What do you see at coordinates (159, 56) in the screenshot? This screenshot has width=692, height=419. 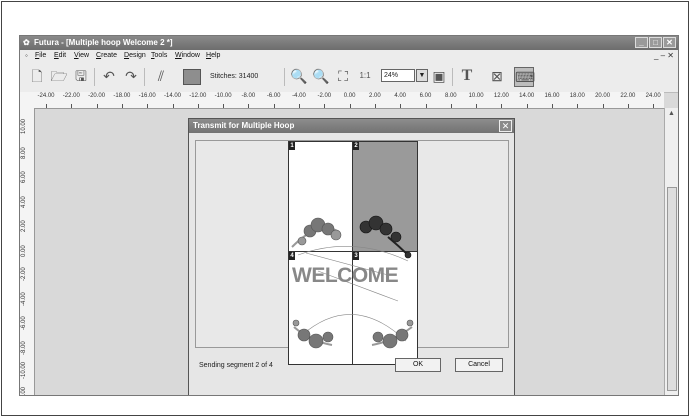 I see `menu-tools: Tools` at bounding box center [159, 56].